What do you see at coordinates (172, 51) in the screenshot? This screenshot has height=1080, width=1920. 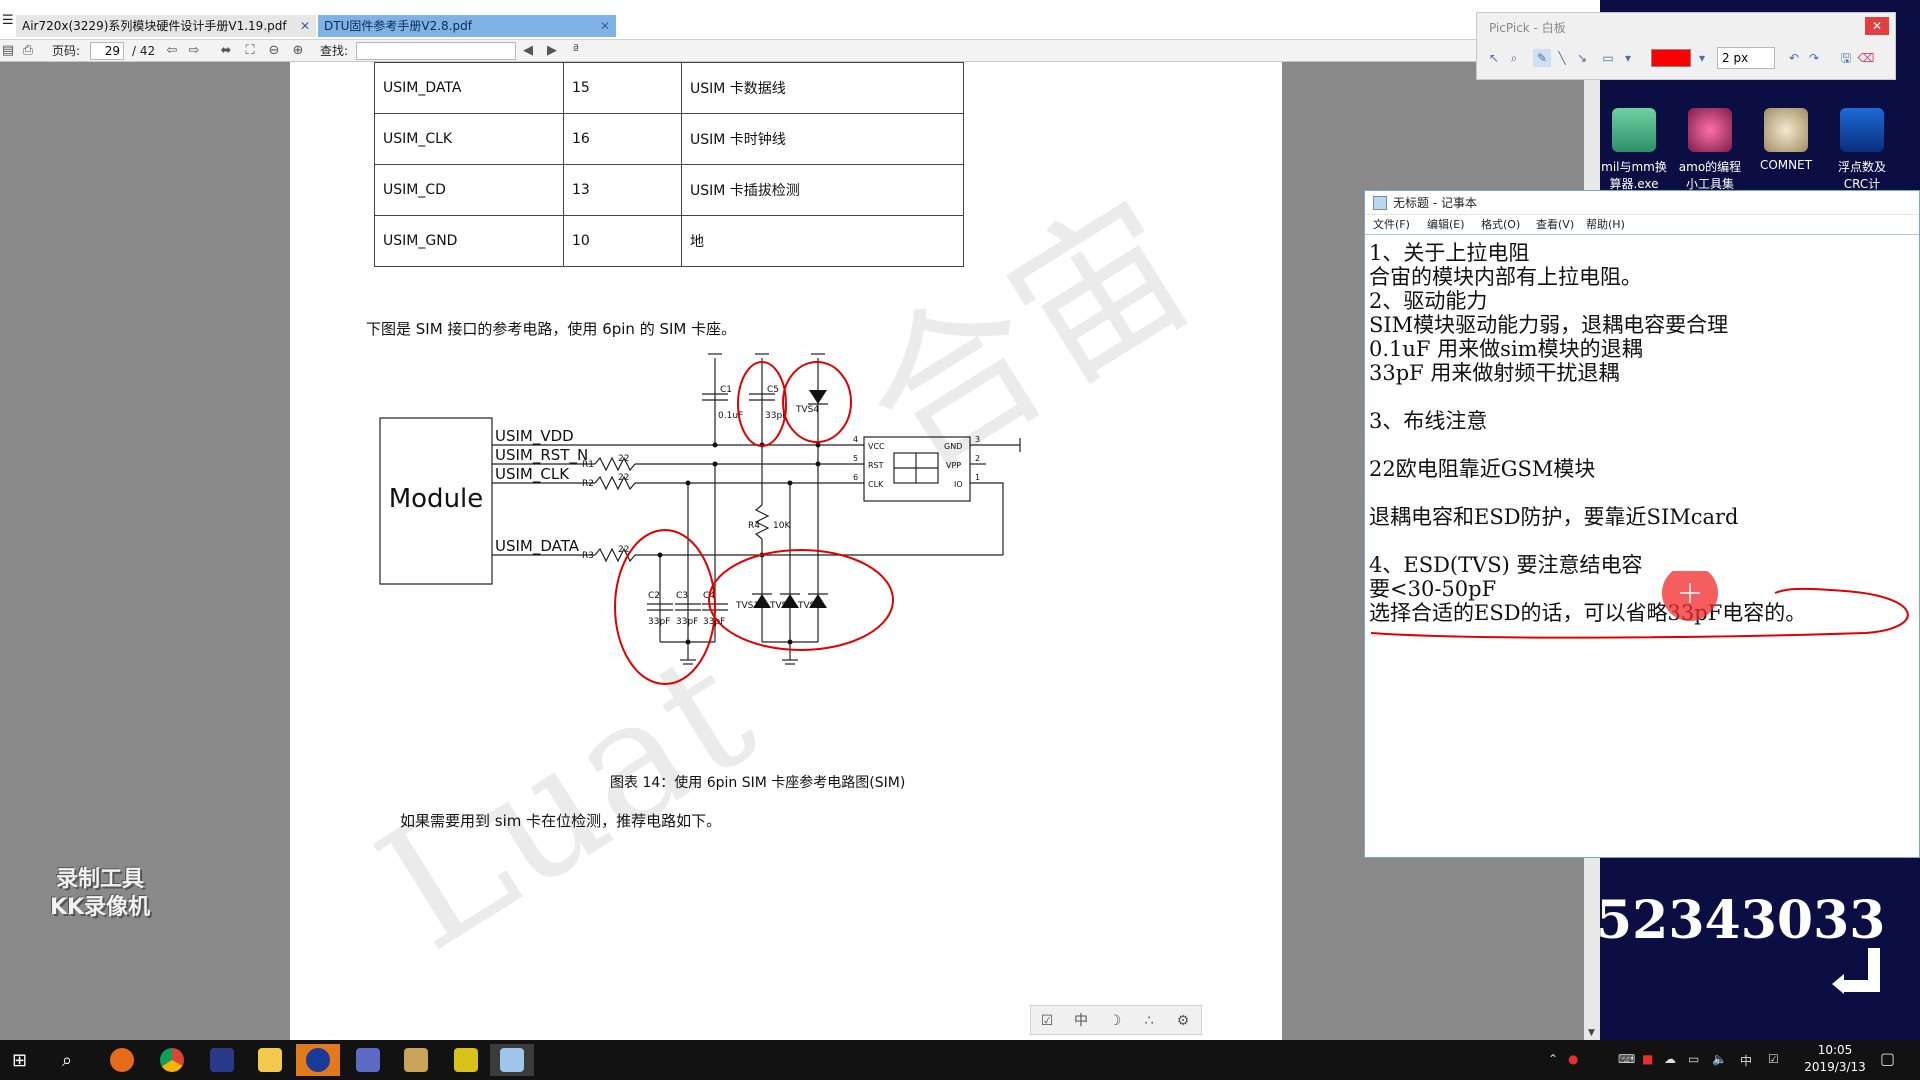 I see `prev-page-icon: ⇦` at bounding box center [172, 51].